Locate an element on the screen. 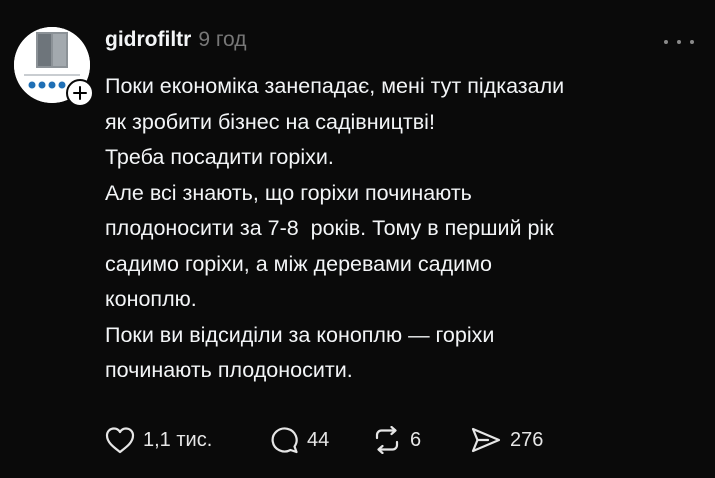 Image resolution: width=715 pixels, height=478 pixels. more-options-button is located at coordinates (679, 42).